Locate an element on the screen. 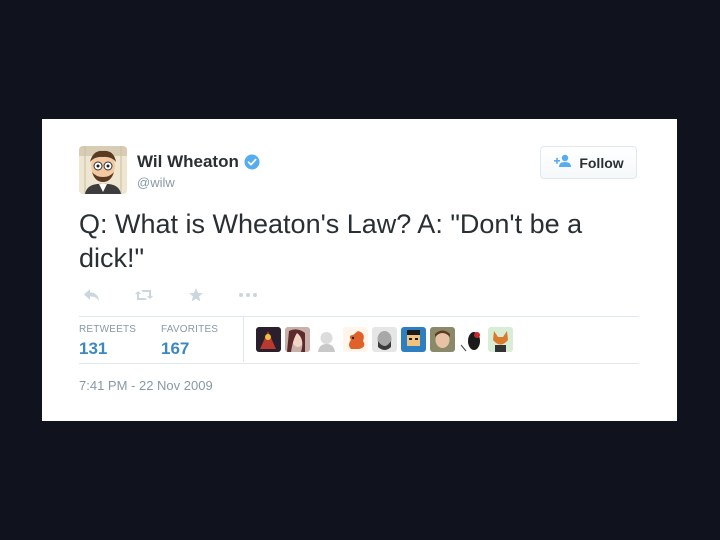 This screenshot has width=720, height=540. follow-button: Follow is located at coordinates (588, 162).